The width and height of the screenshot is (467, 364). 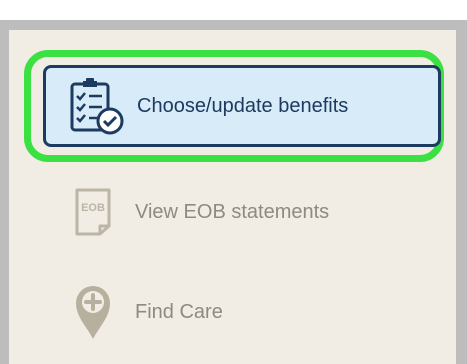 I want to click on view-eob-statements-label: View EOB statements, so click(x=232, y=211).